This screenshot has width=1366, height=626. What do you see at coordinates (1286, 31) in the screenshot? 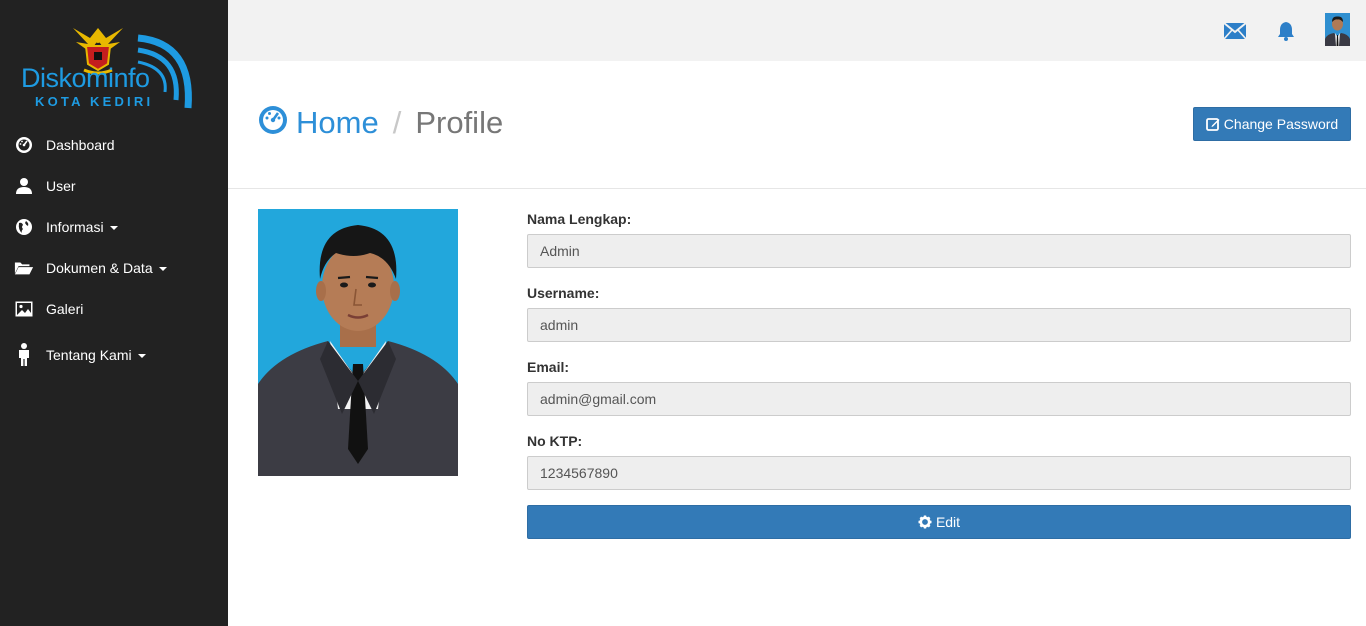
I see `bell-icon` at bounding box center [1286, 31].